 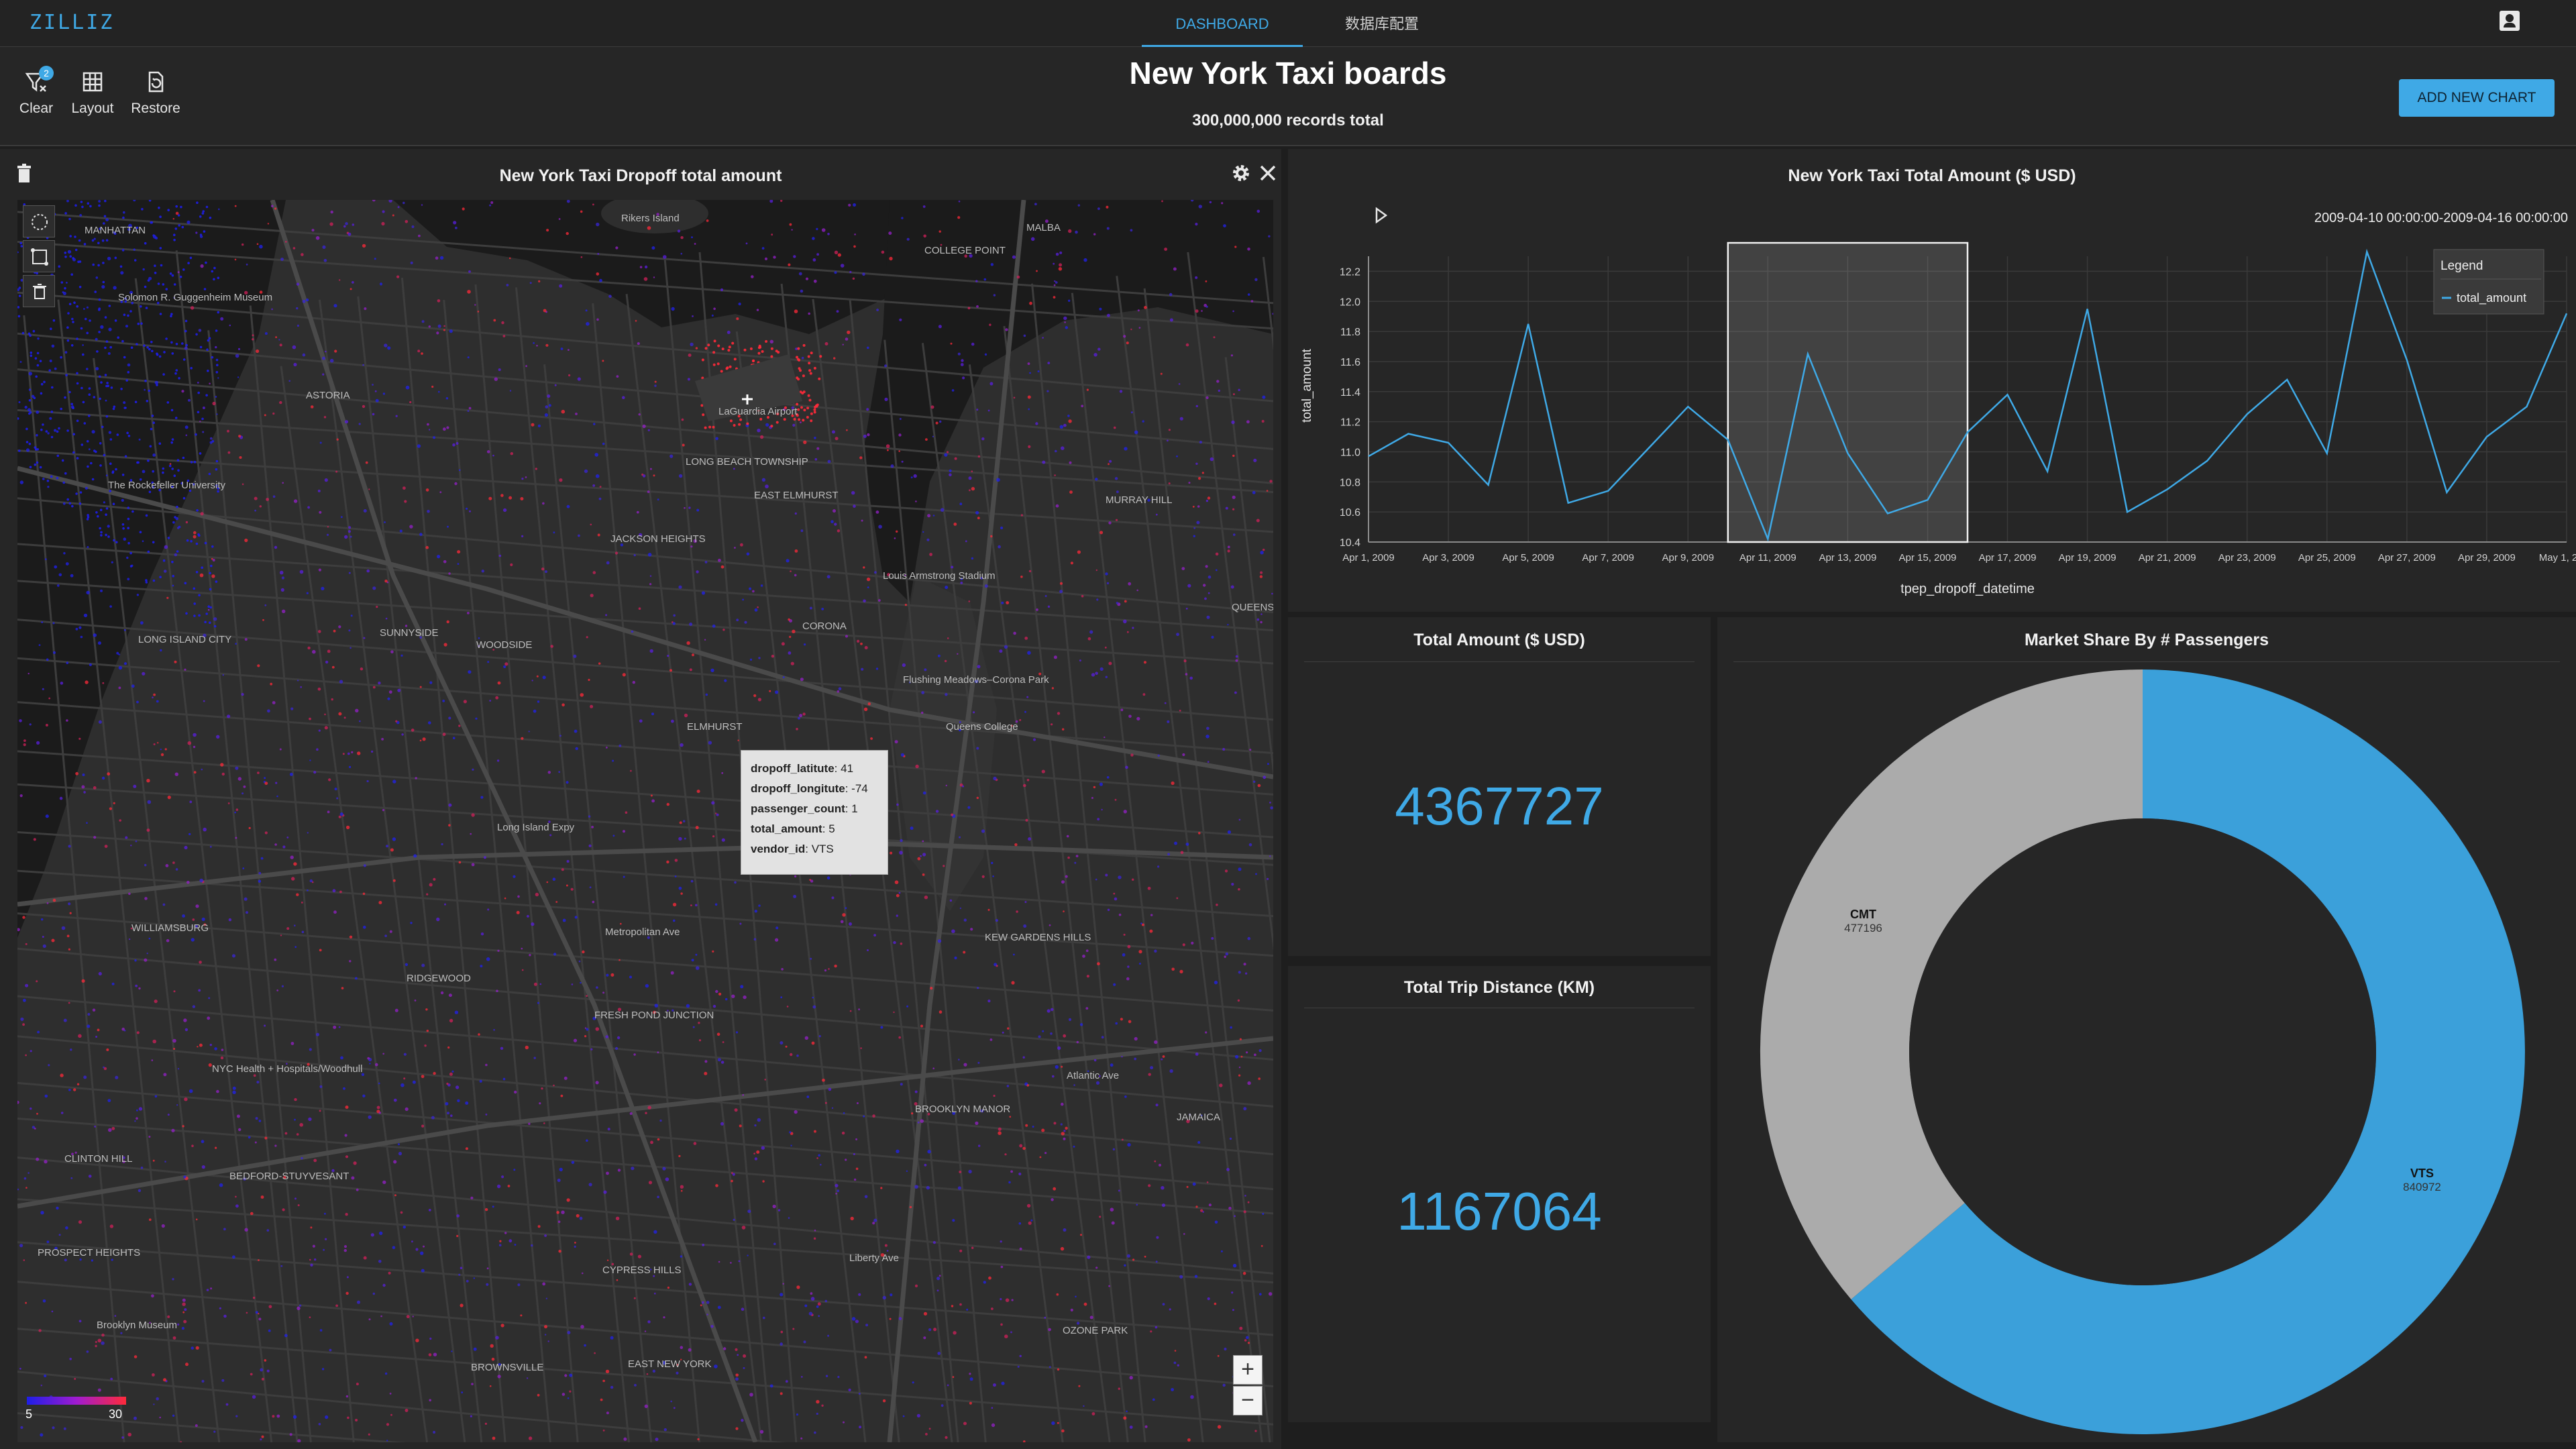 What do you see at coordinates (1241, 173) in the screenshot?
I see `settings-gear-icon` at bounding box center [1241, 173].